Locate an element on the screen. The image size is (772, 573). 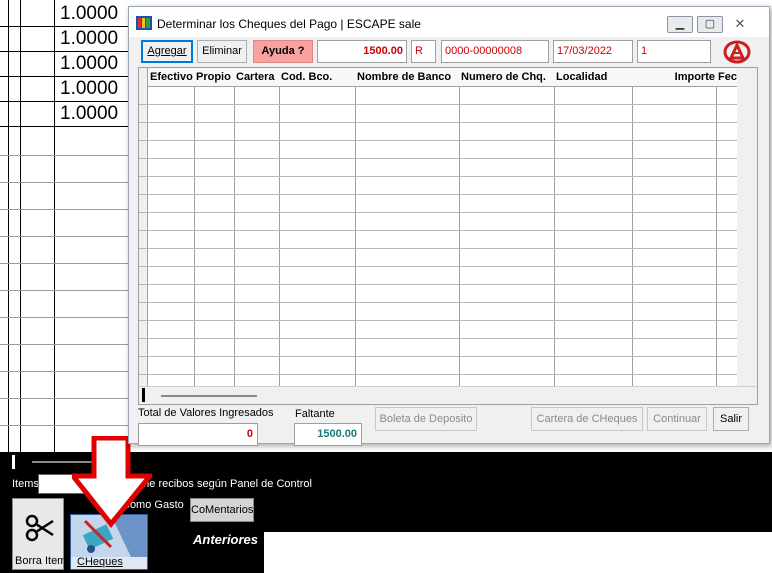
anteriores-panel is located at coordinates (518, 552).